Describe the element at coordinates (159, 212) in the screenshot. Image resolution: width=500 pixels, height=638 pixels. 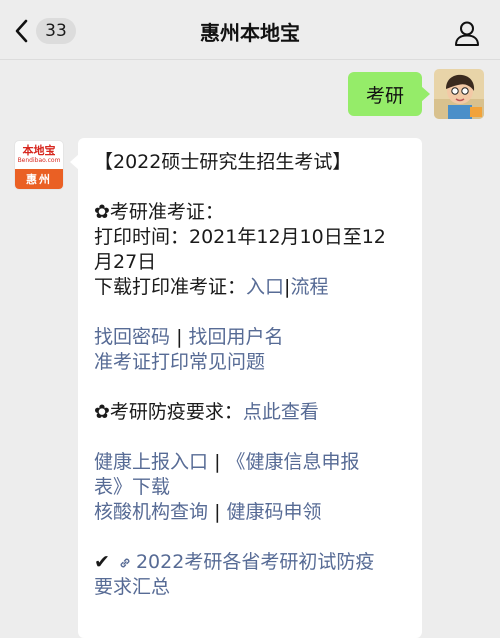
I see `admission-ticket-title: ✿考研准考证：` at that location.